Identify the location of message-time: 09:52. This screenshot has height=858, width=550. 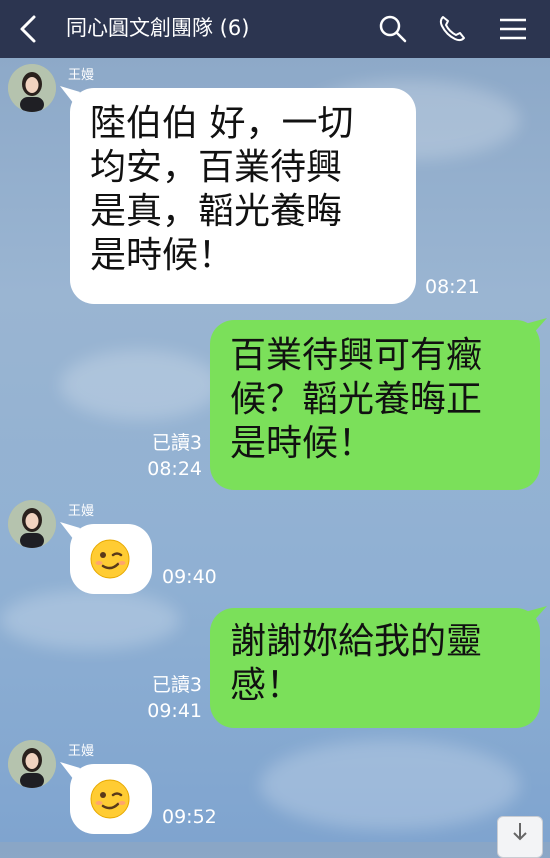
(189, 817).